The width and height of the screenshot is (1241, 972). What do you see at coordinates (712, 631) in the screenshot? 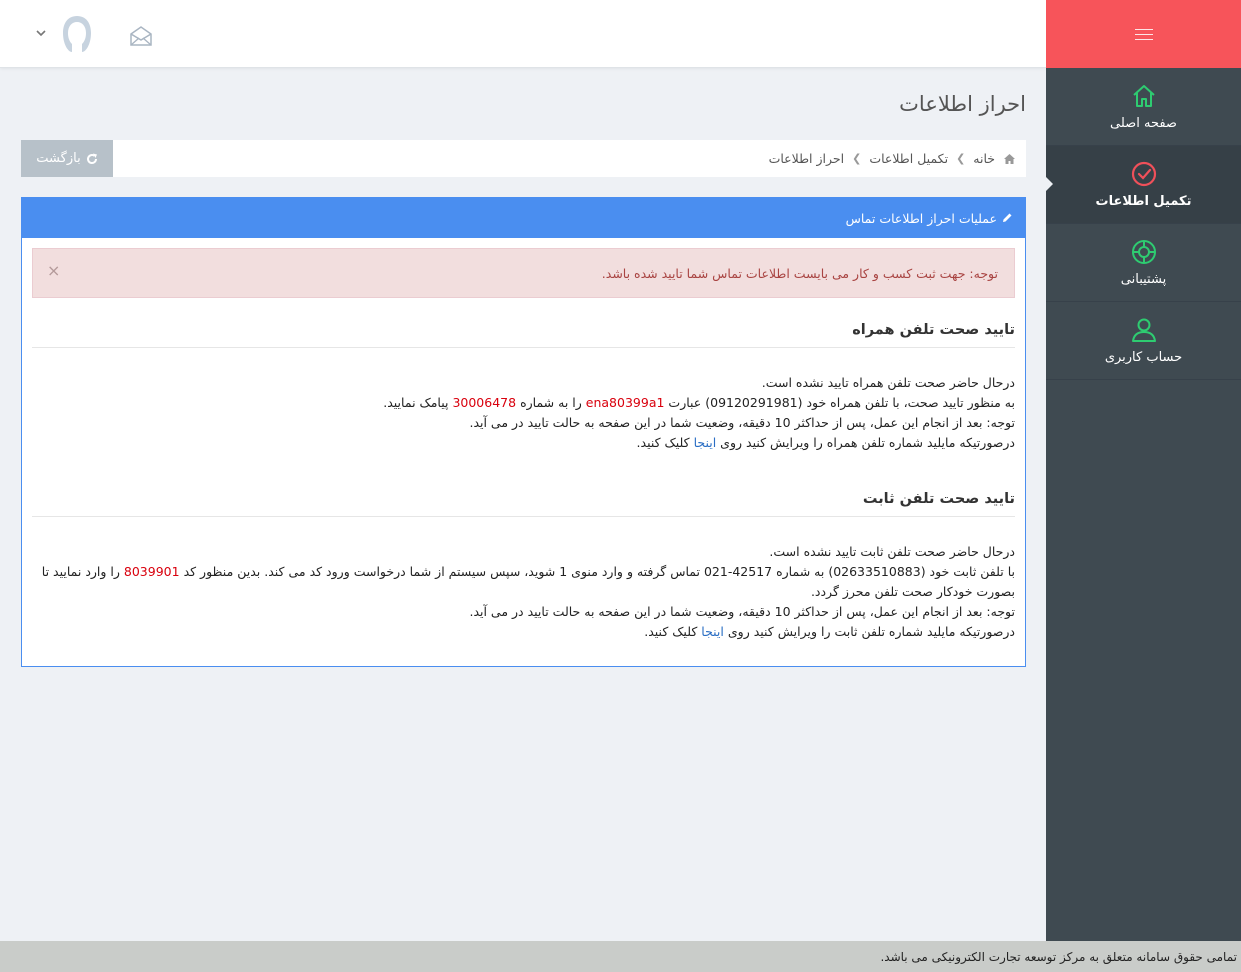
I see `edit-landline-link: اینجا` at bounding box center [712, 631].